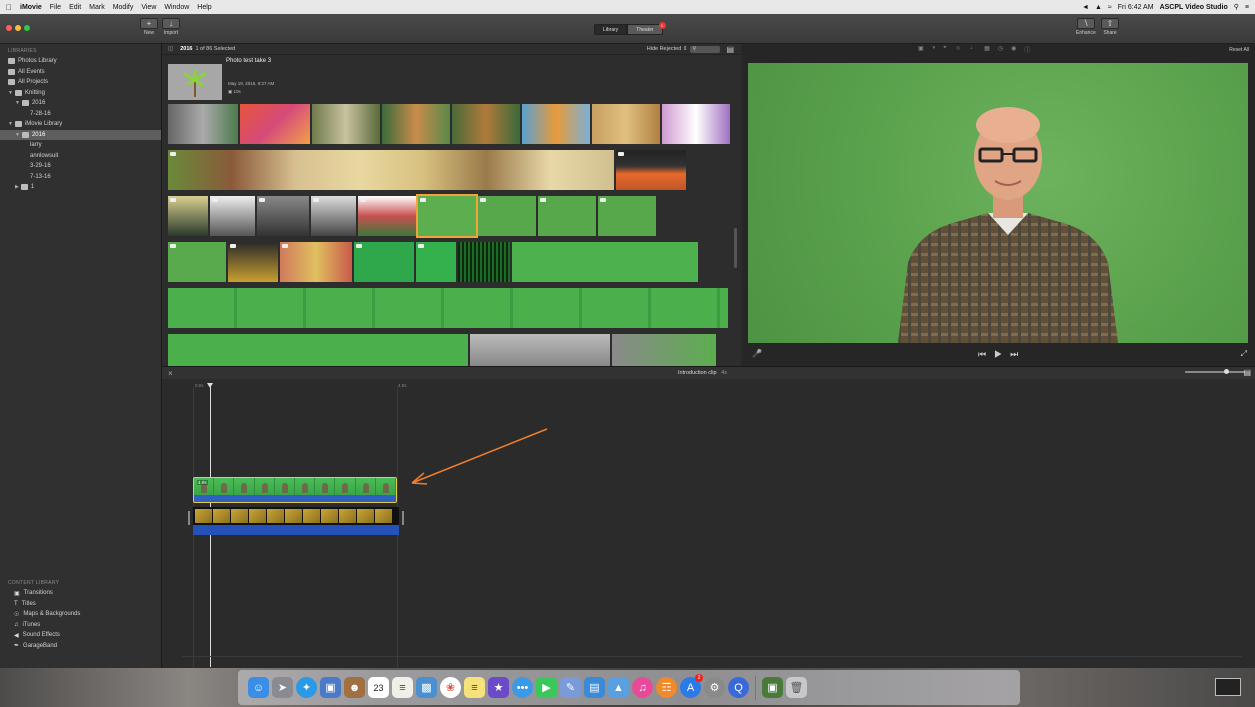  What do you see at coordinates (354, 687) in the screenshot?
I see `contacts-icon: ☻` at bounding box center [354, 687].